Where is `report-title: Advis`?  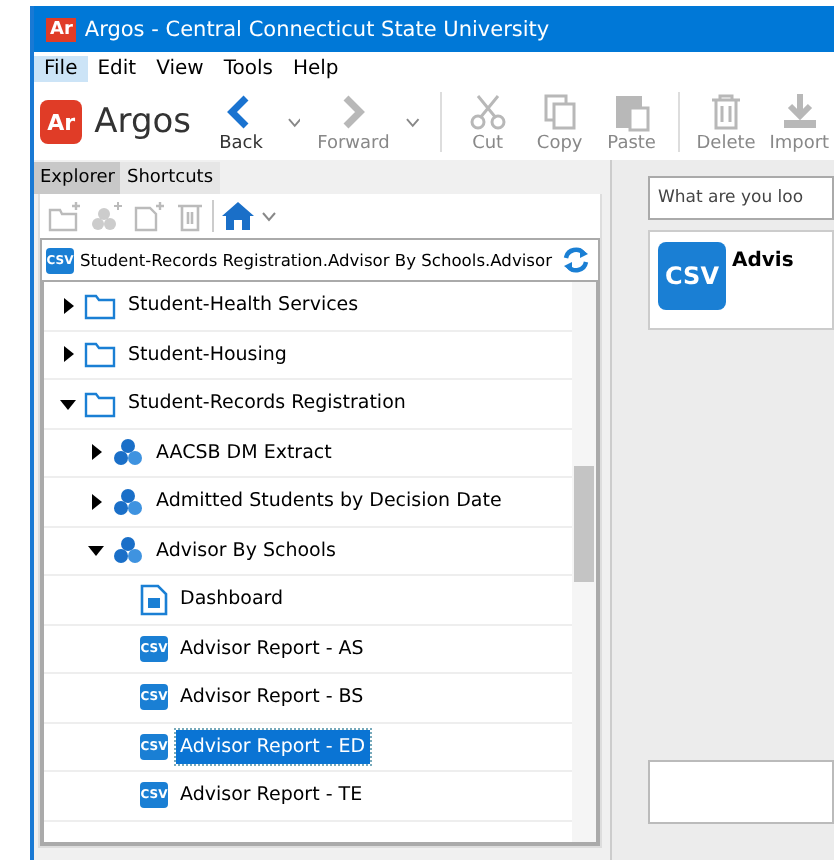 report-title: Advis is located at coordinates (763, 261).